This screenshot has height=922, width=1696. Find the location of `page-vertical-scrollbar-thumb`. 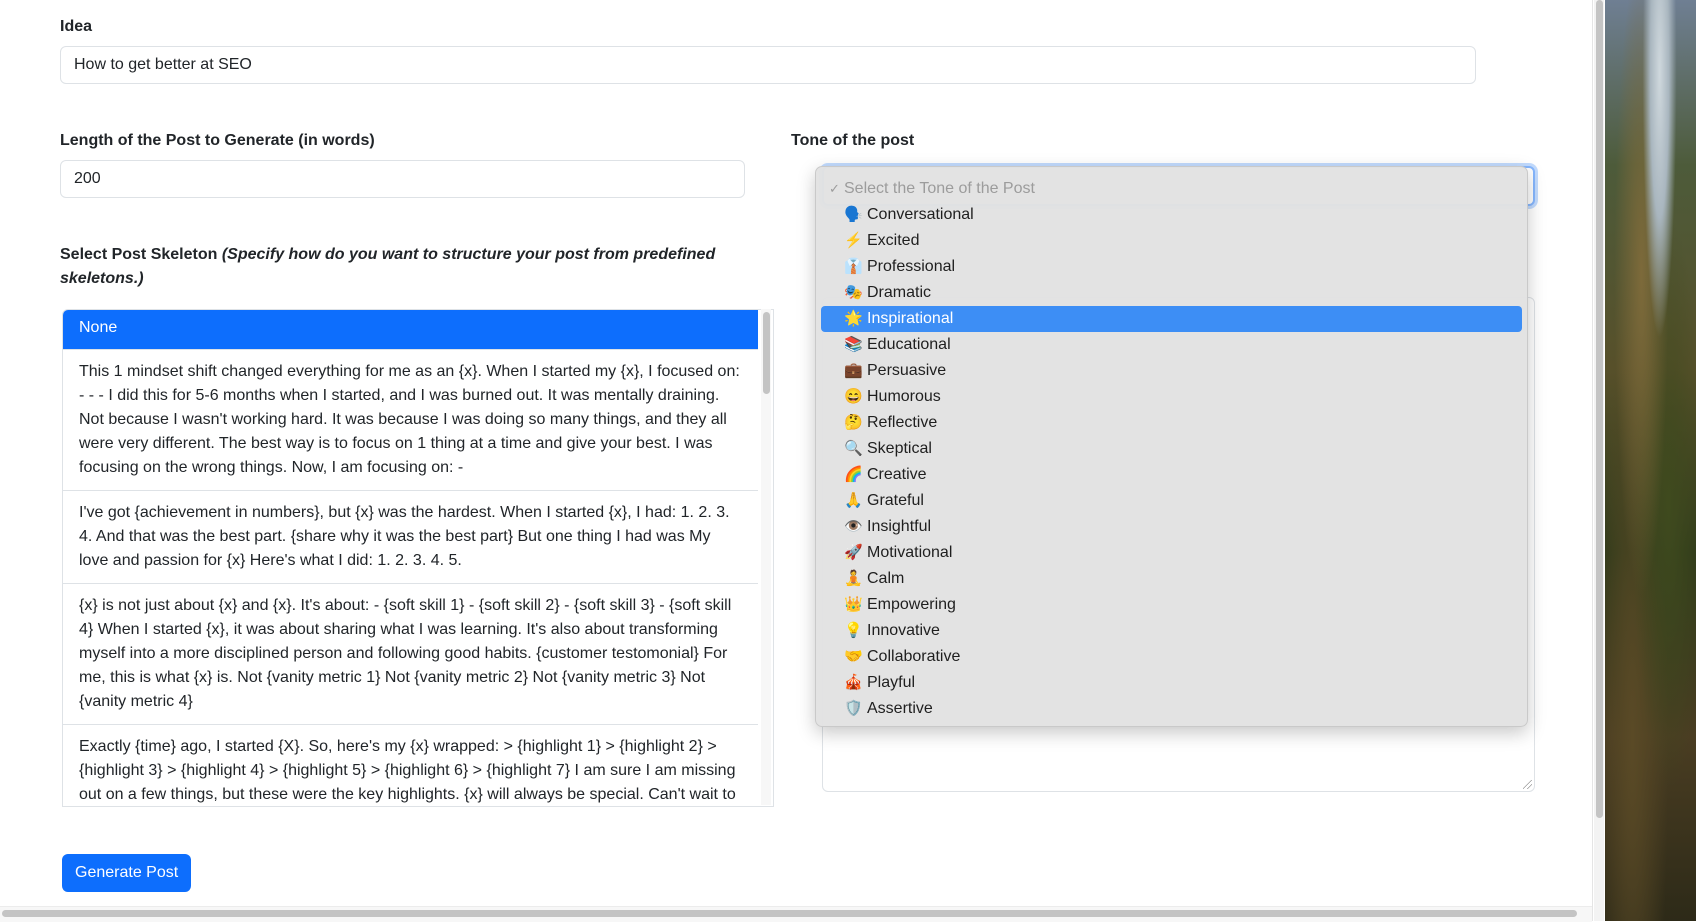

page-vertical-scrollbar-thumb is located at coordinates (1599, 409).